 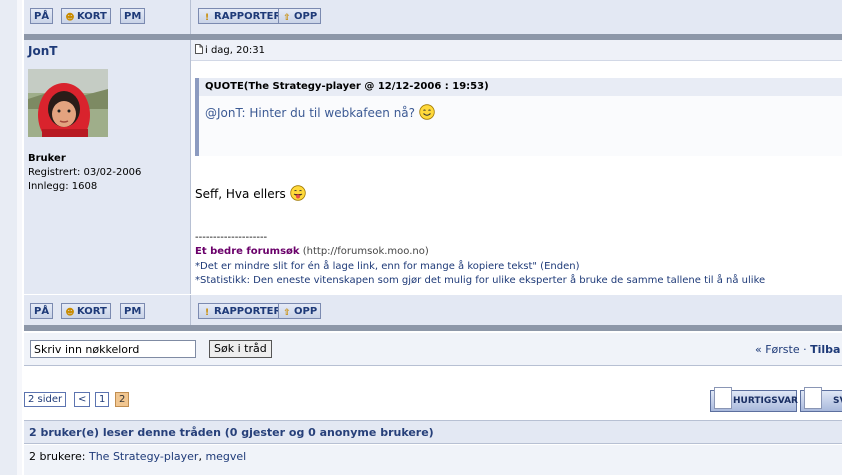 I want to click on post-divider-bottom, so click(x=433, y=328).